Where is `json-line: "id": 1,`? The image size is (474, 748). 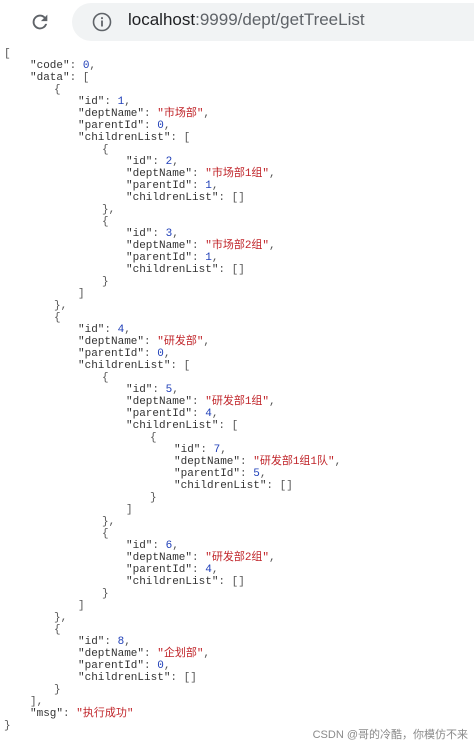
json-line: "id": 1, is located at coordinates (104, 102).